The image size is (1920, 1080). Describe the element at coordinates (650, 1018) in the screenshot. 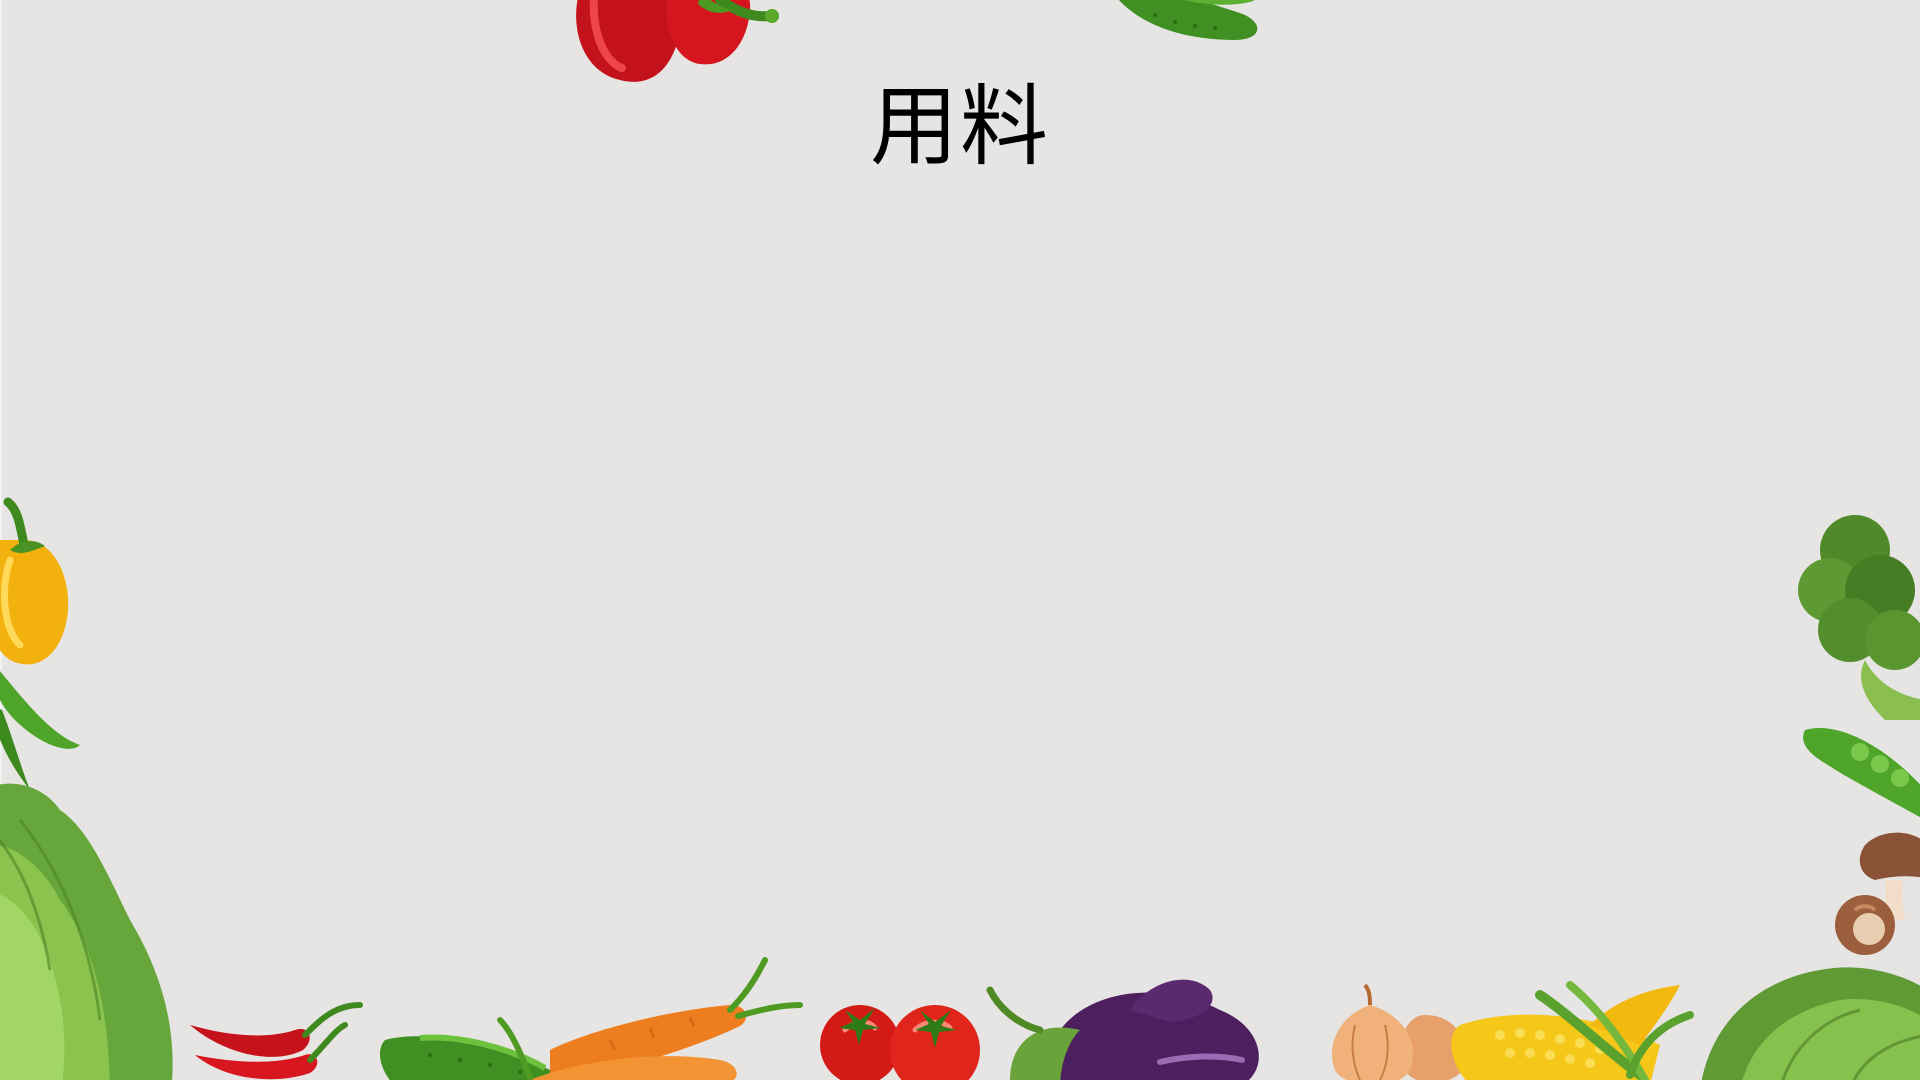

I see `carrot-icon` at that location.